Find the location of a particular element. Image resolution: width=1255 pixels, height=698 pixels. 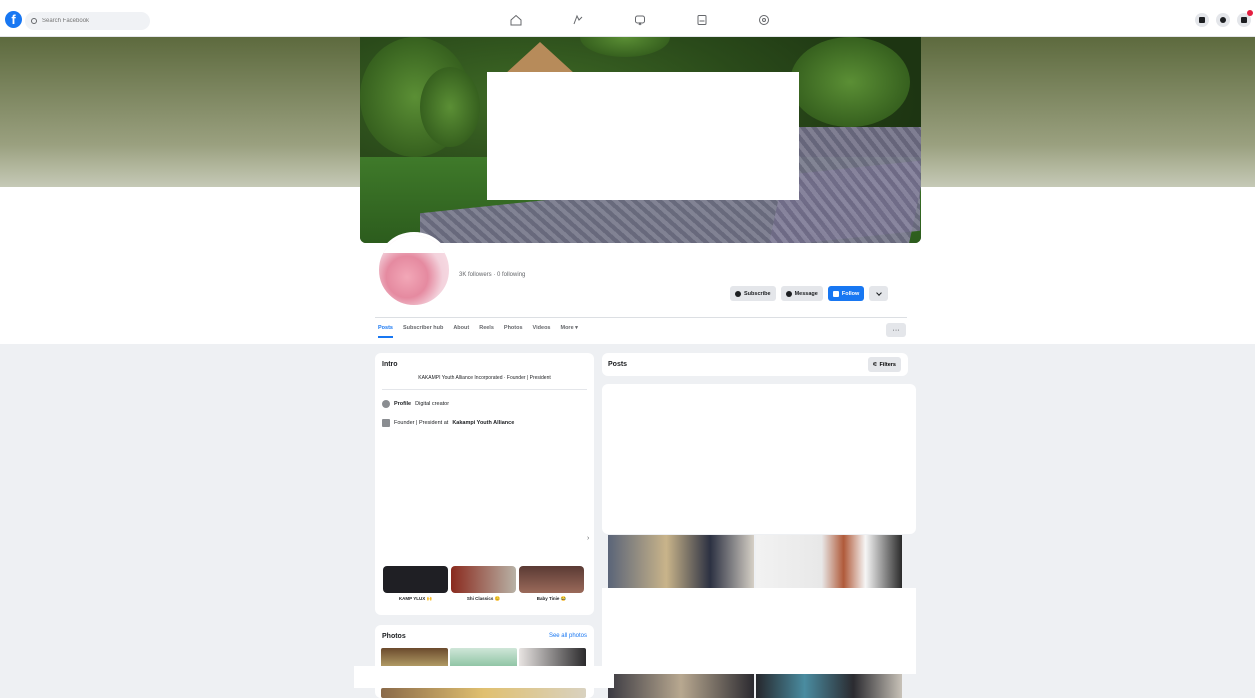

tabs-overflow-button: ··· is located at coordinates (896, 330).